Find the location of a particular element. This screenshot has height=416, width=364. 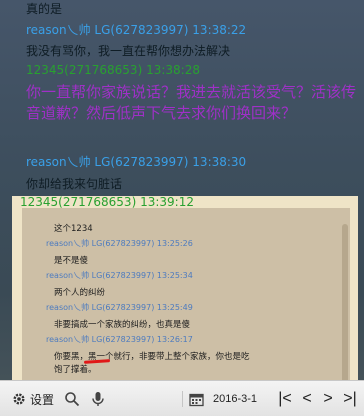

settings-label: 设置 is located at coordinates (41, 399).